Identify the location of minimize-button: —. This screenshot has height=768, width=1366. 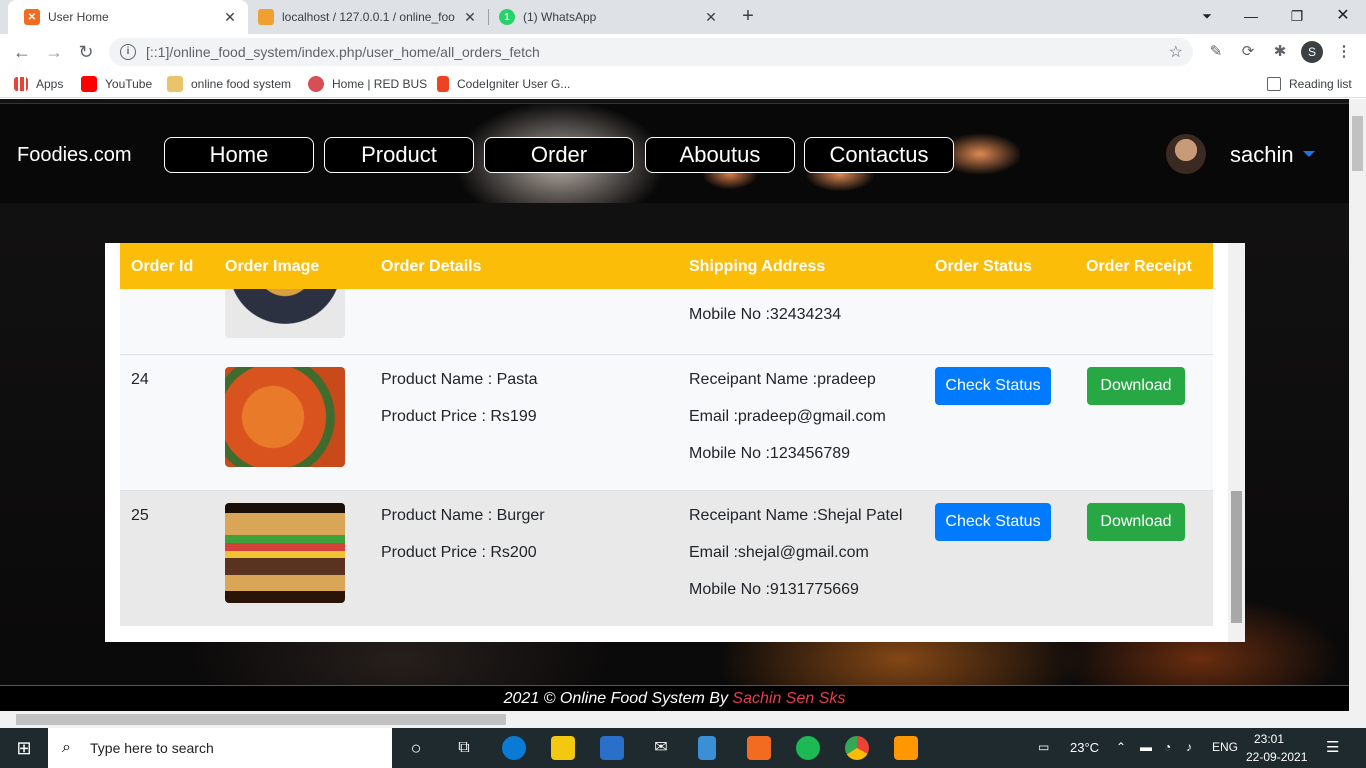
(1251, 16).